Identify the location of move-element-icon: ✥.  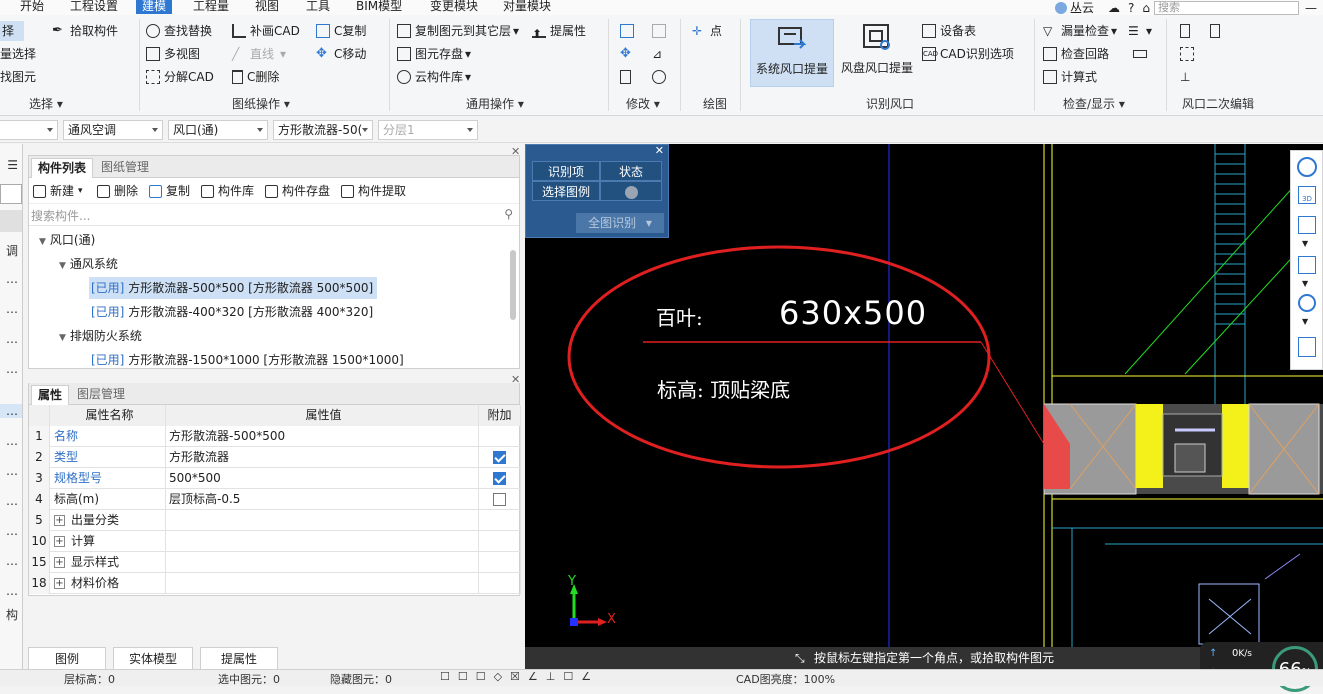
(629, 54).